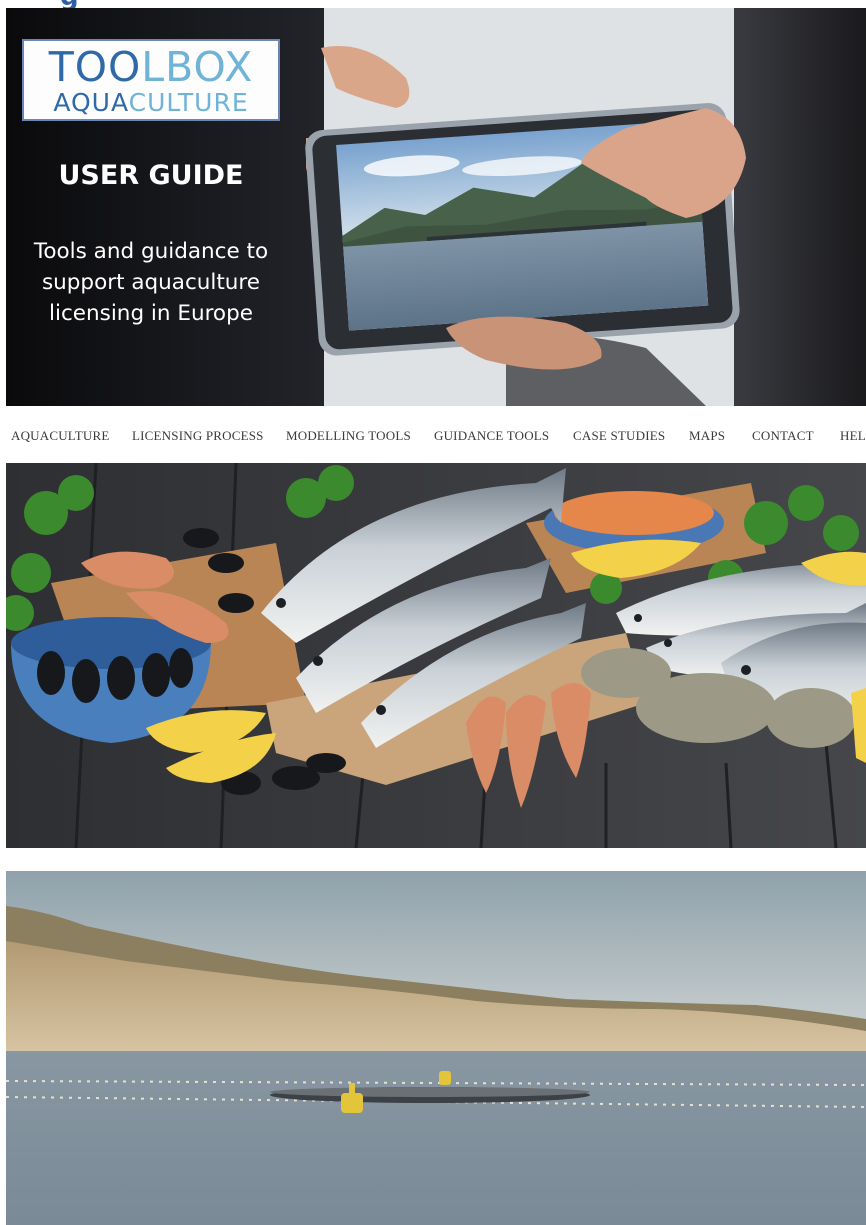 Image resolution: width=866 pixels, height=1225 pixels. What do you see at coordinates (70, 4) in the screenshot?
I see `heading-fragment: g` at bounding box center [70, 4].